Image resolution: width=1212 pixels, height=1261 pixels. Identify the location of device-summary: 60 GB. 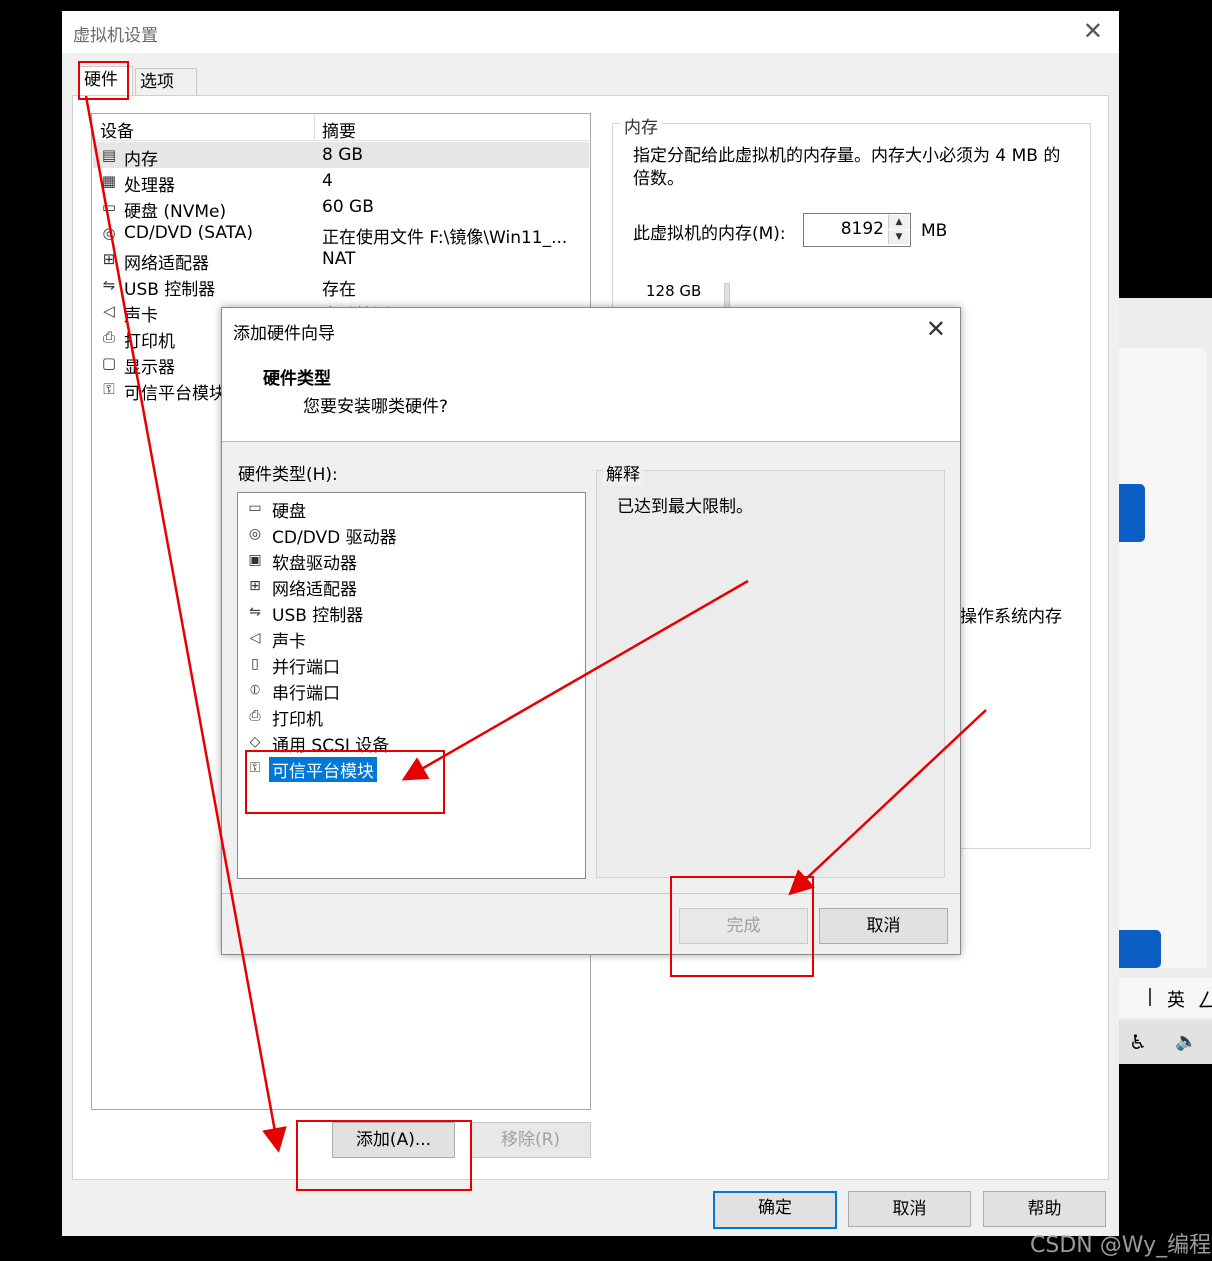
(348, 207).